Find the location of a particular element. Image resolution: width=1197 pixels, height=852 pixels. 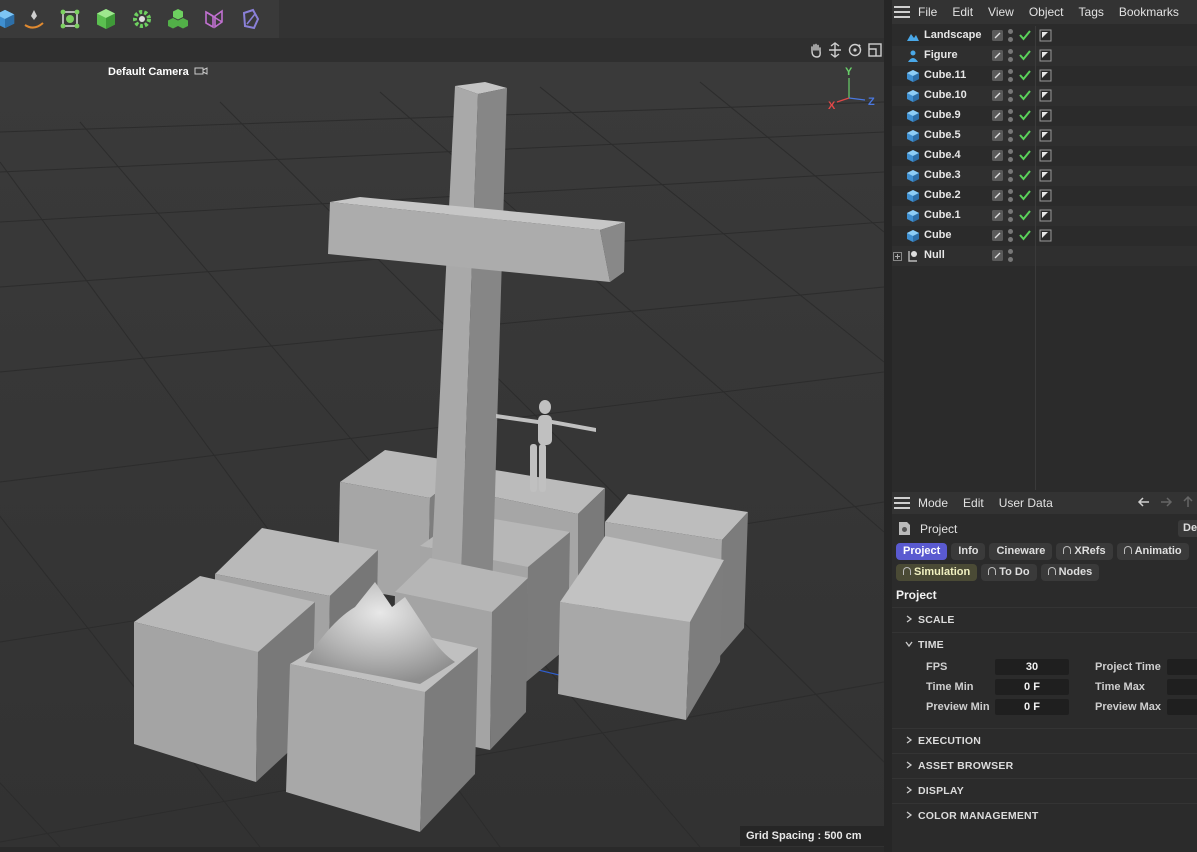

object-row: Cube.9 is located at coordinates (1044, 116).